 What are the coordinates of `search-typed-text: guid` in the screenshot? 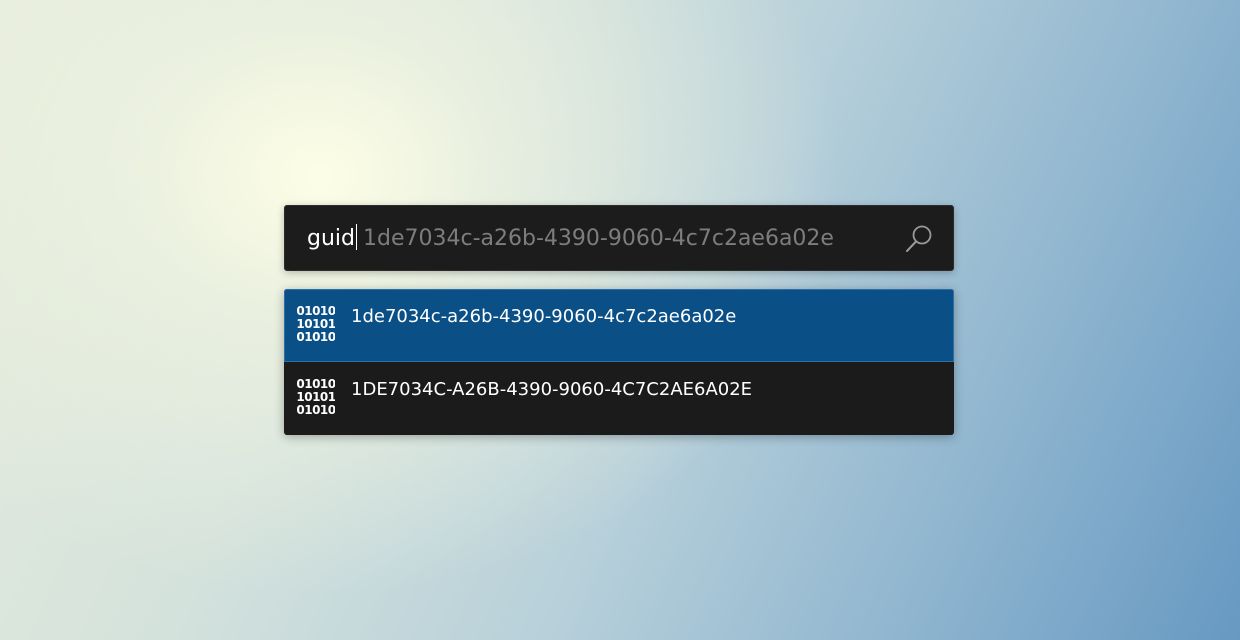 It's located at (331, 238).